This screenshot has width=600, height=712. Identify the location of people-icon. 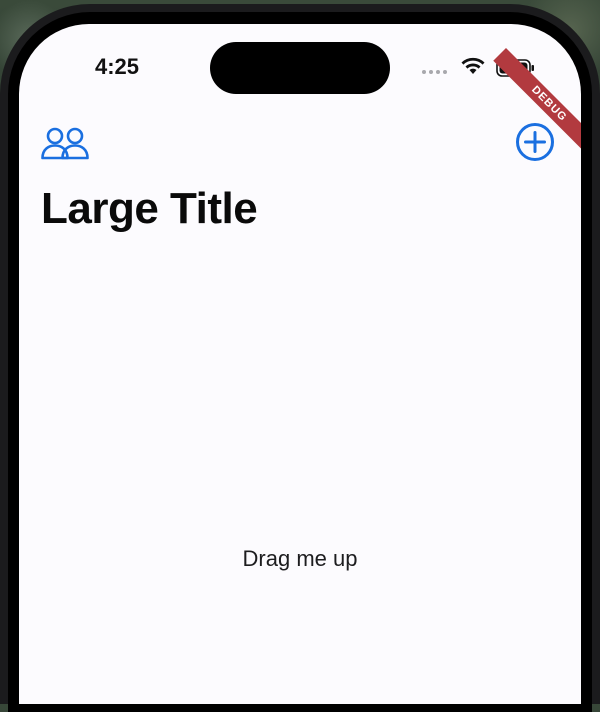
(65, 143).